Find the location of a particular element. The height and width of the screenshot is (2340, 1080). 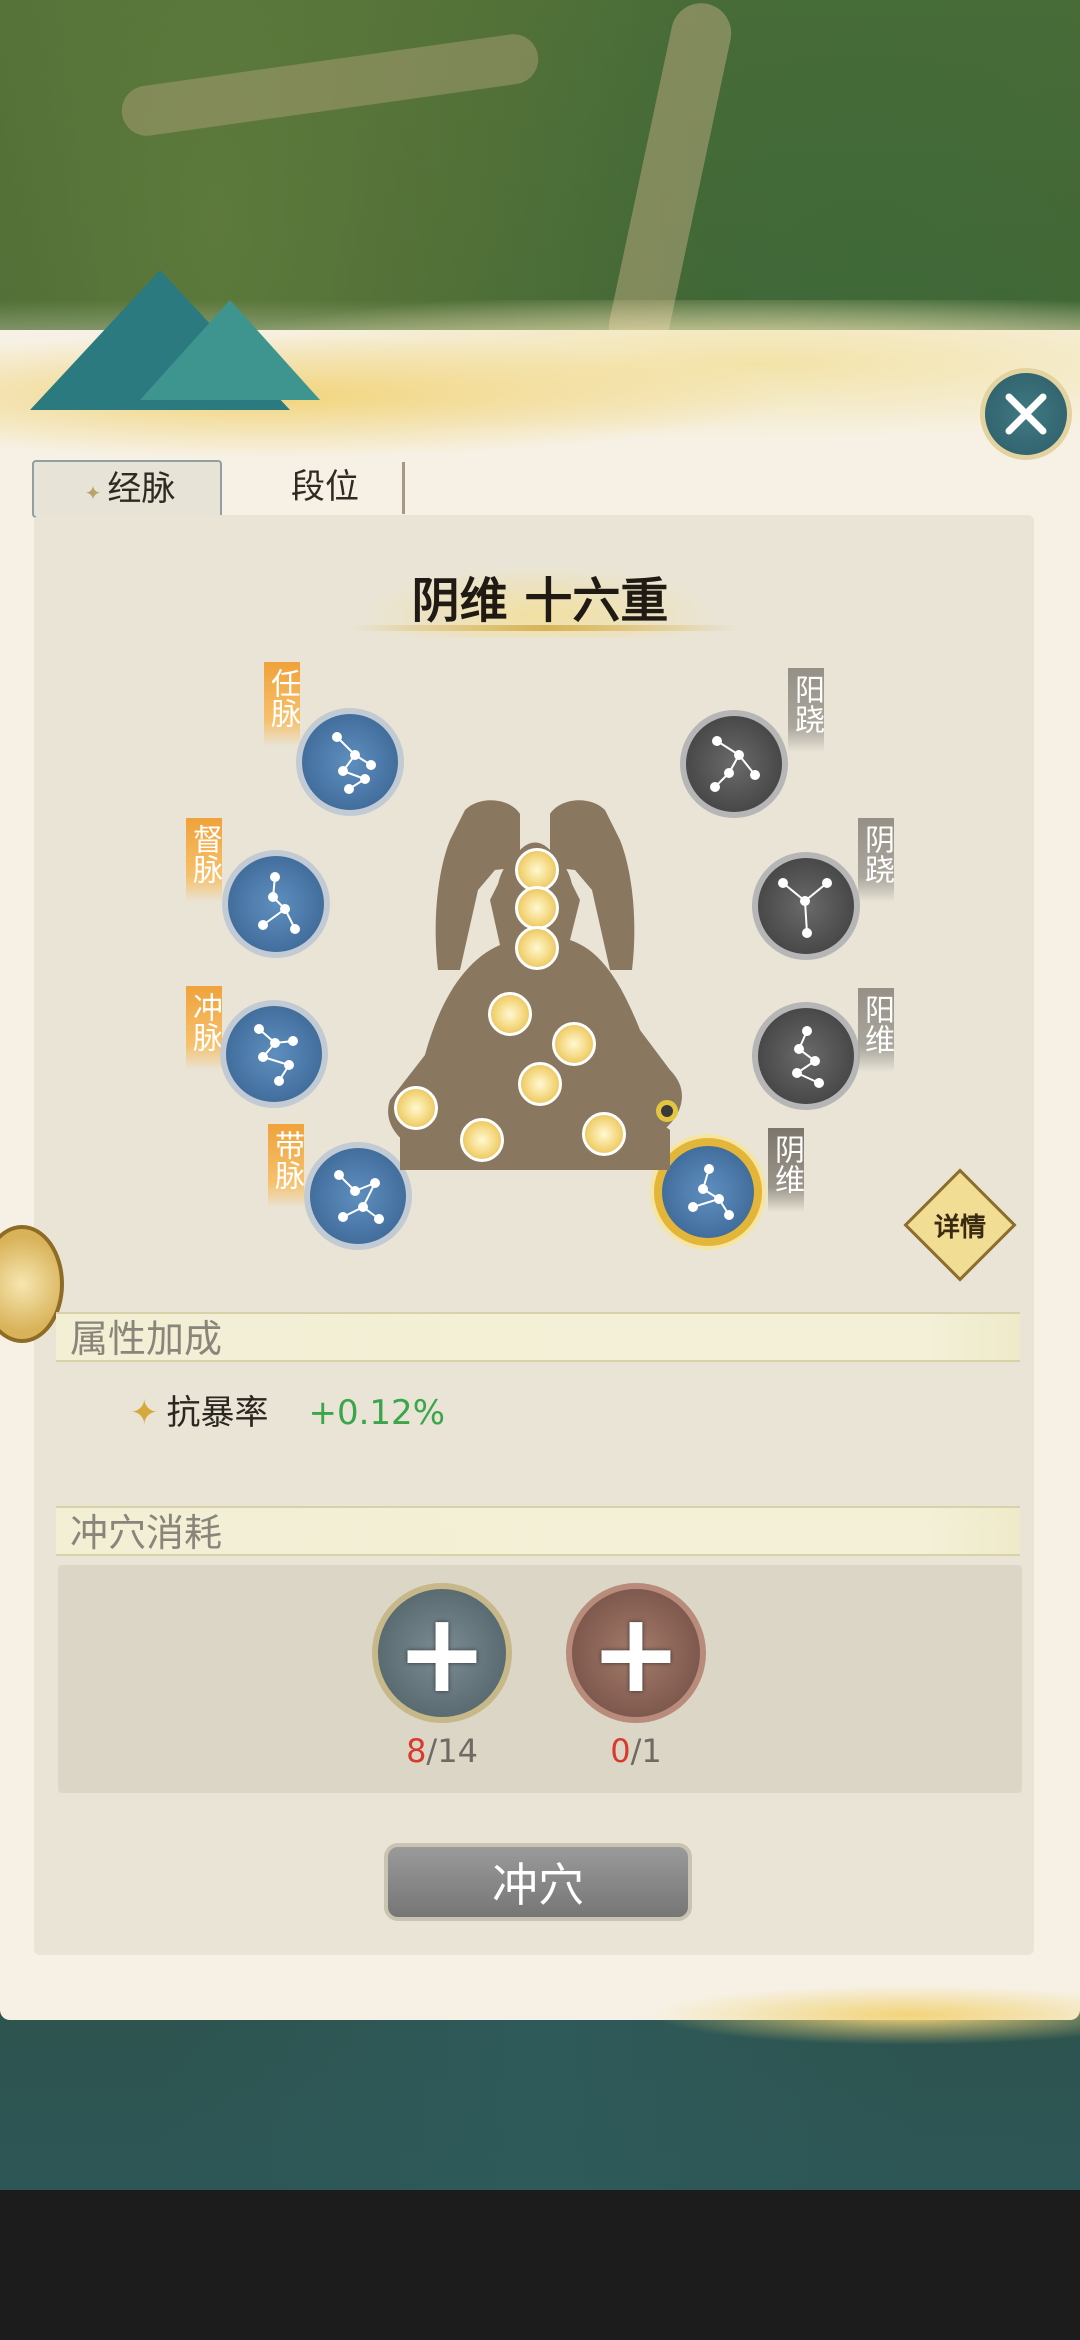

meditation-figure is located at coordinates (535, 1000).